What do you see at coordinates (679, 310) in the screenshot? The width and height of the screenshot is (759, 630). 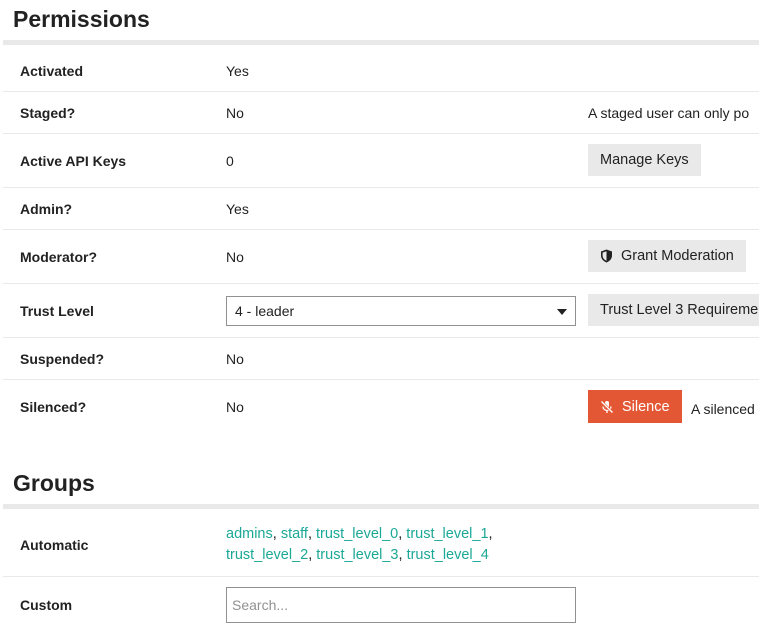 I see `trust-level-requirements-button-label: Trust Level 3 Requireme` at bounding box center [679, 310].